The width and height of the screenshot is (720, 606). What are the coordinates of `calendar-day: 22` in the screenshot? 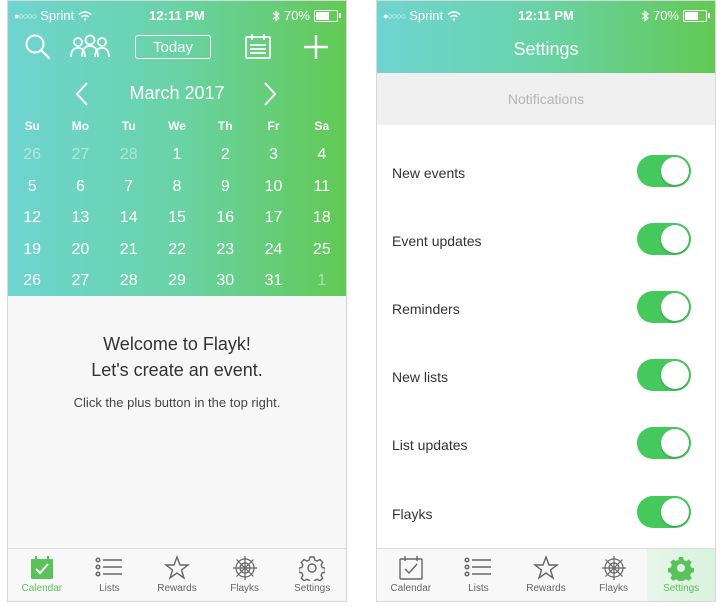 It's located at (177, 250).